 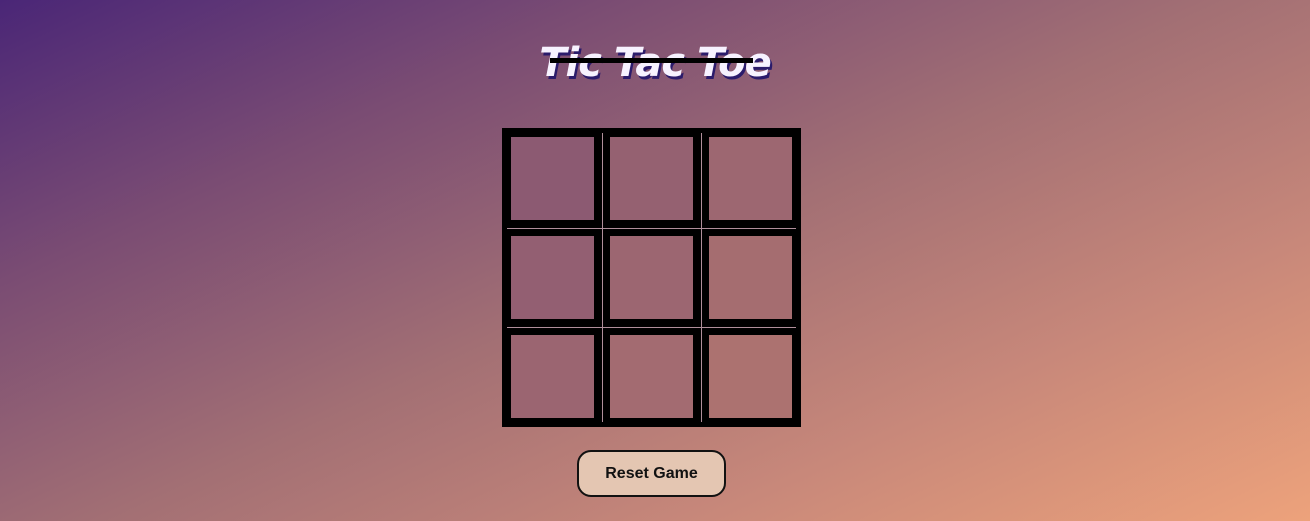 I want to click on reset-game-button: Reset Game, so click(x=651, y=473).